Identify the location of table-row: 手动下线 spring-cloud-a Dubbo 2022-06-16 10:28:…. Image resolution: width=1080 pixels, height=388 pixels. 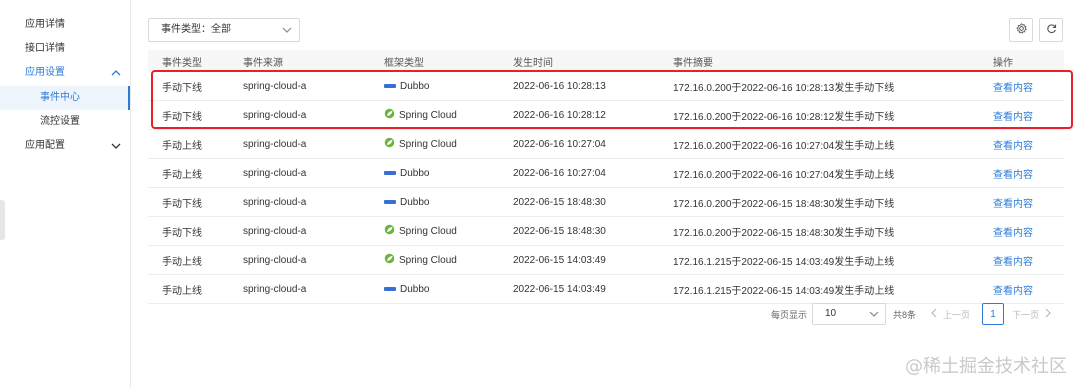
(606, 86).